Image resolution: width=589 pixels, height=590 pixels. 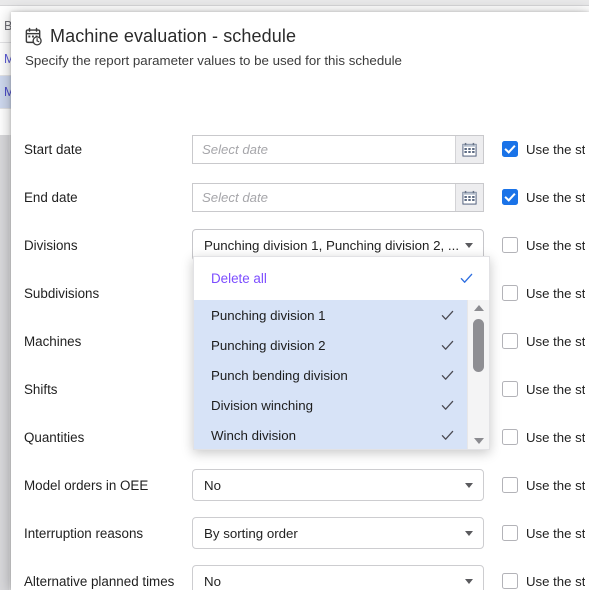 I want to click on background-toolbar, so click(x=294, y=3).